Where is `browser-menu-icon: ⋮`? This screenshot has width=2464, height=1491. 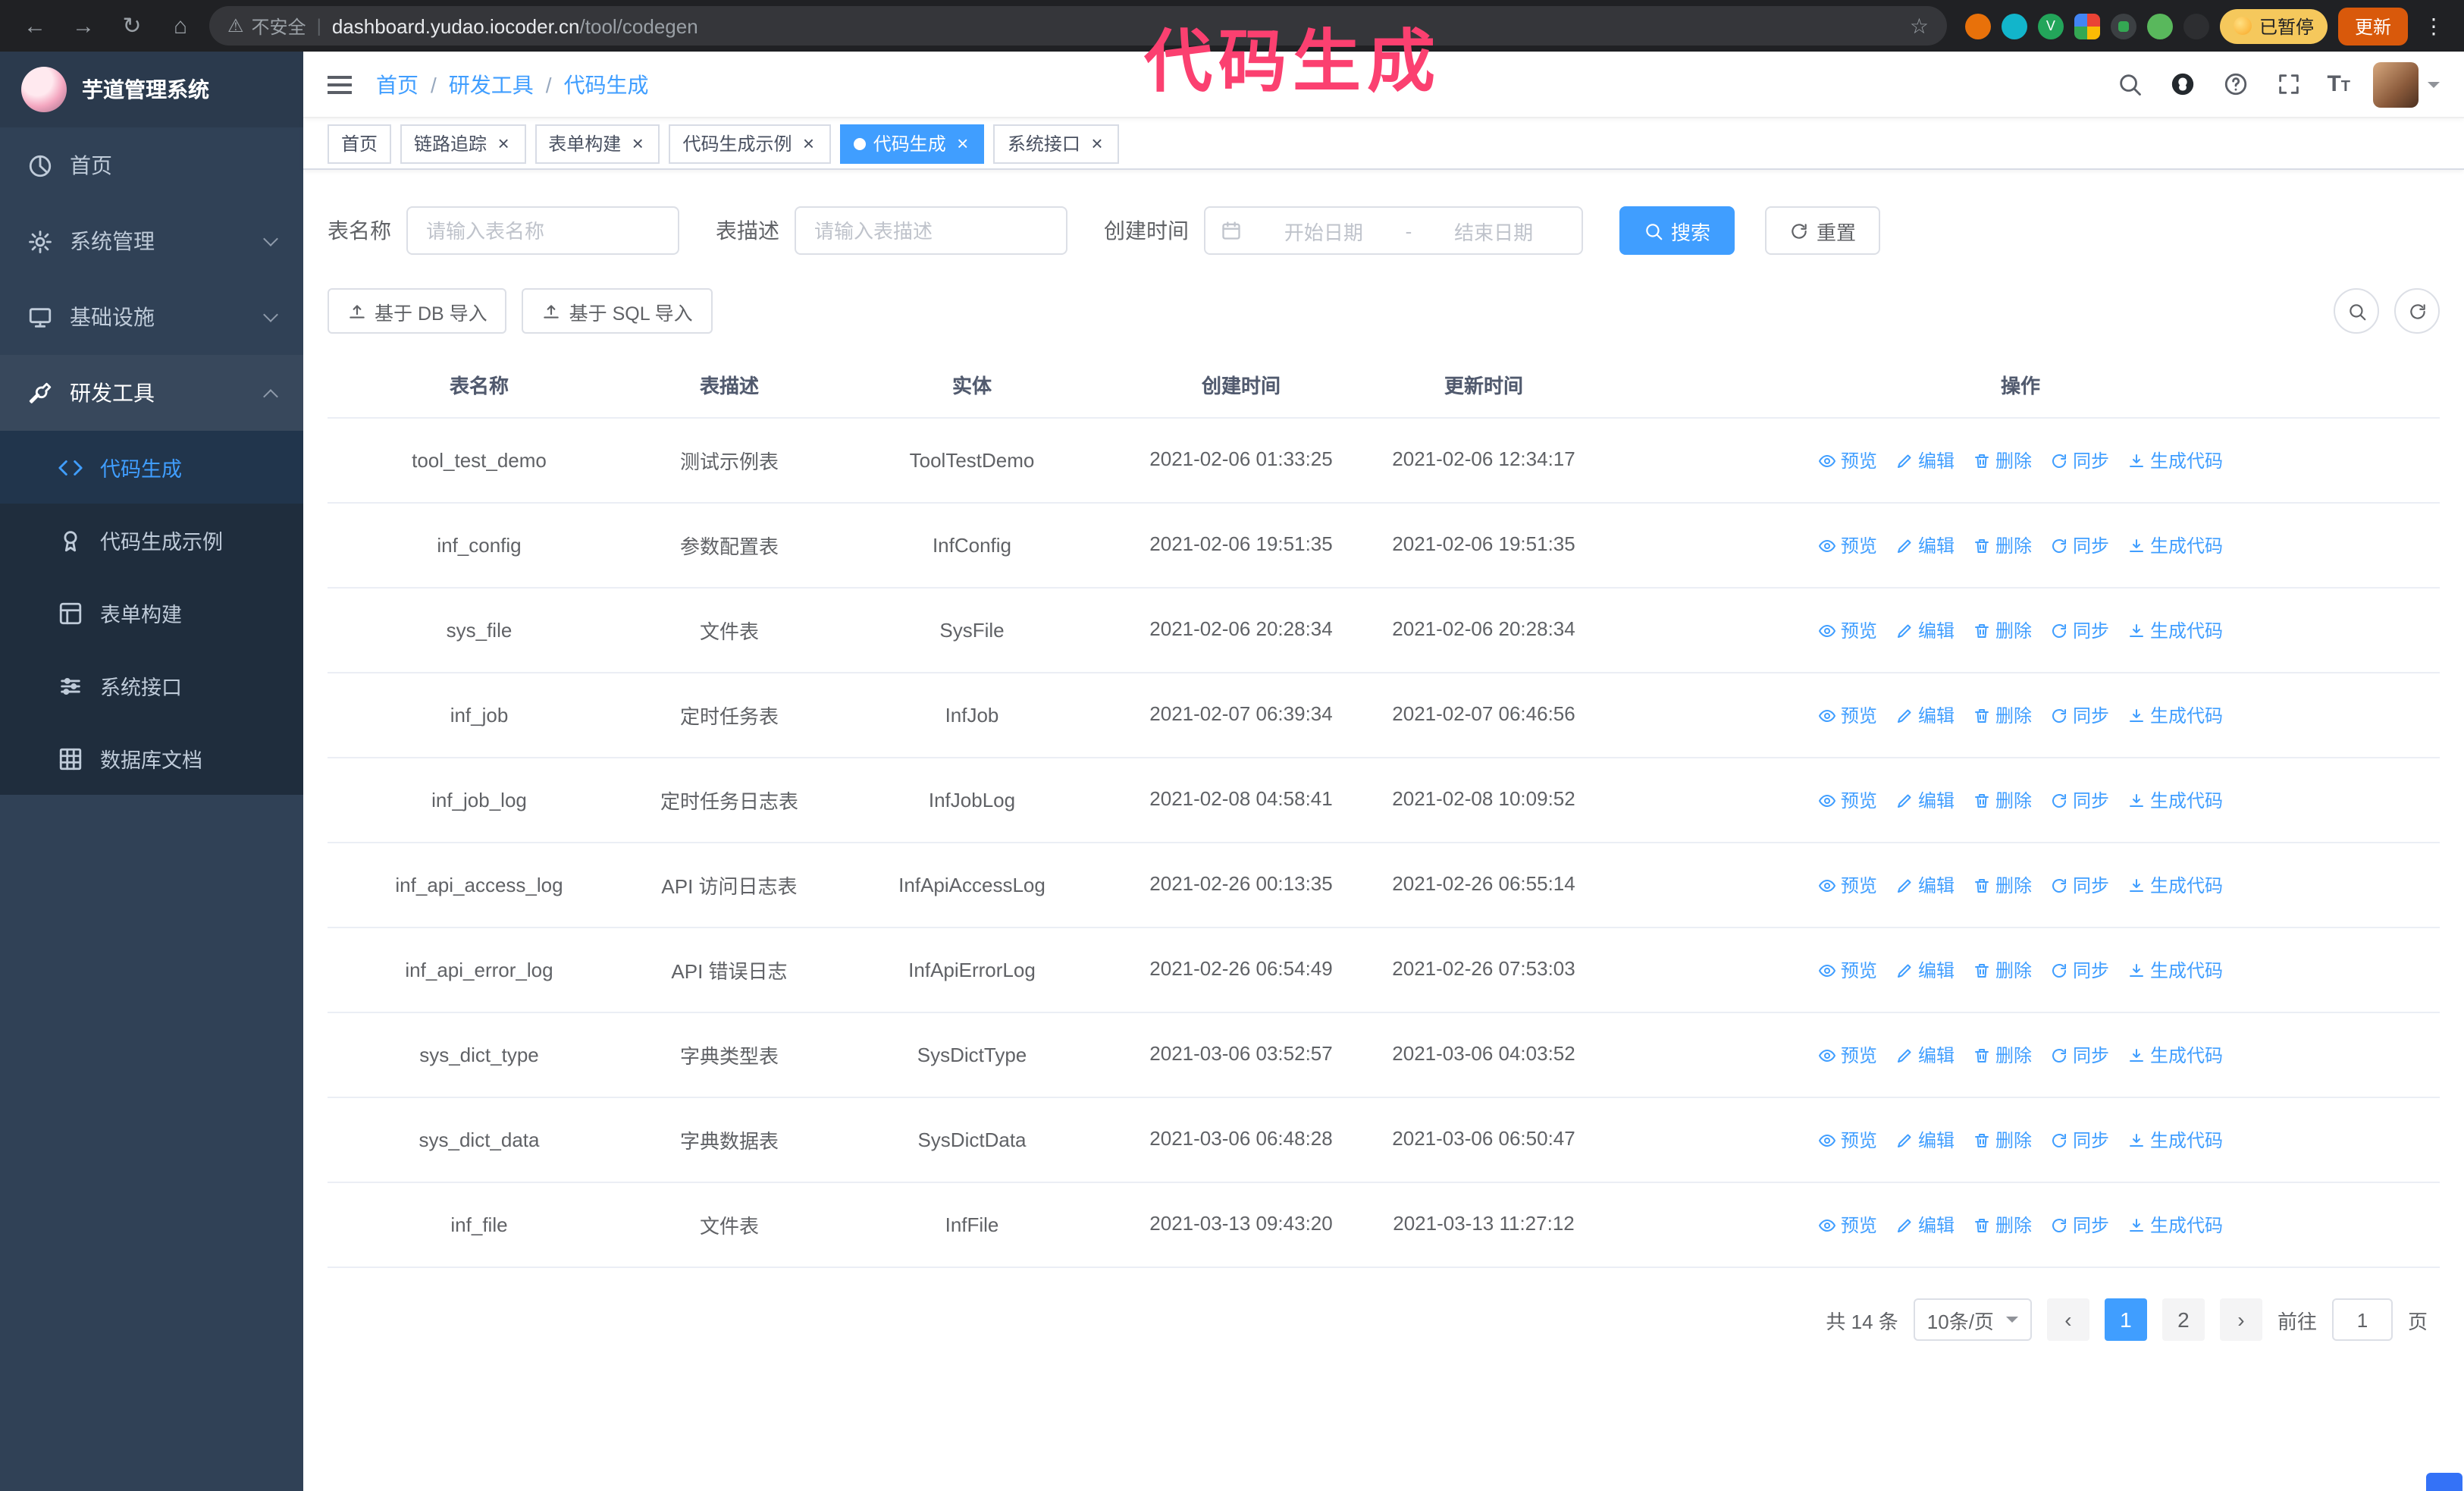
browser-menu-icon: ⋮ is located at coordinates (2434, 26).